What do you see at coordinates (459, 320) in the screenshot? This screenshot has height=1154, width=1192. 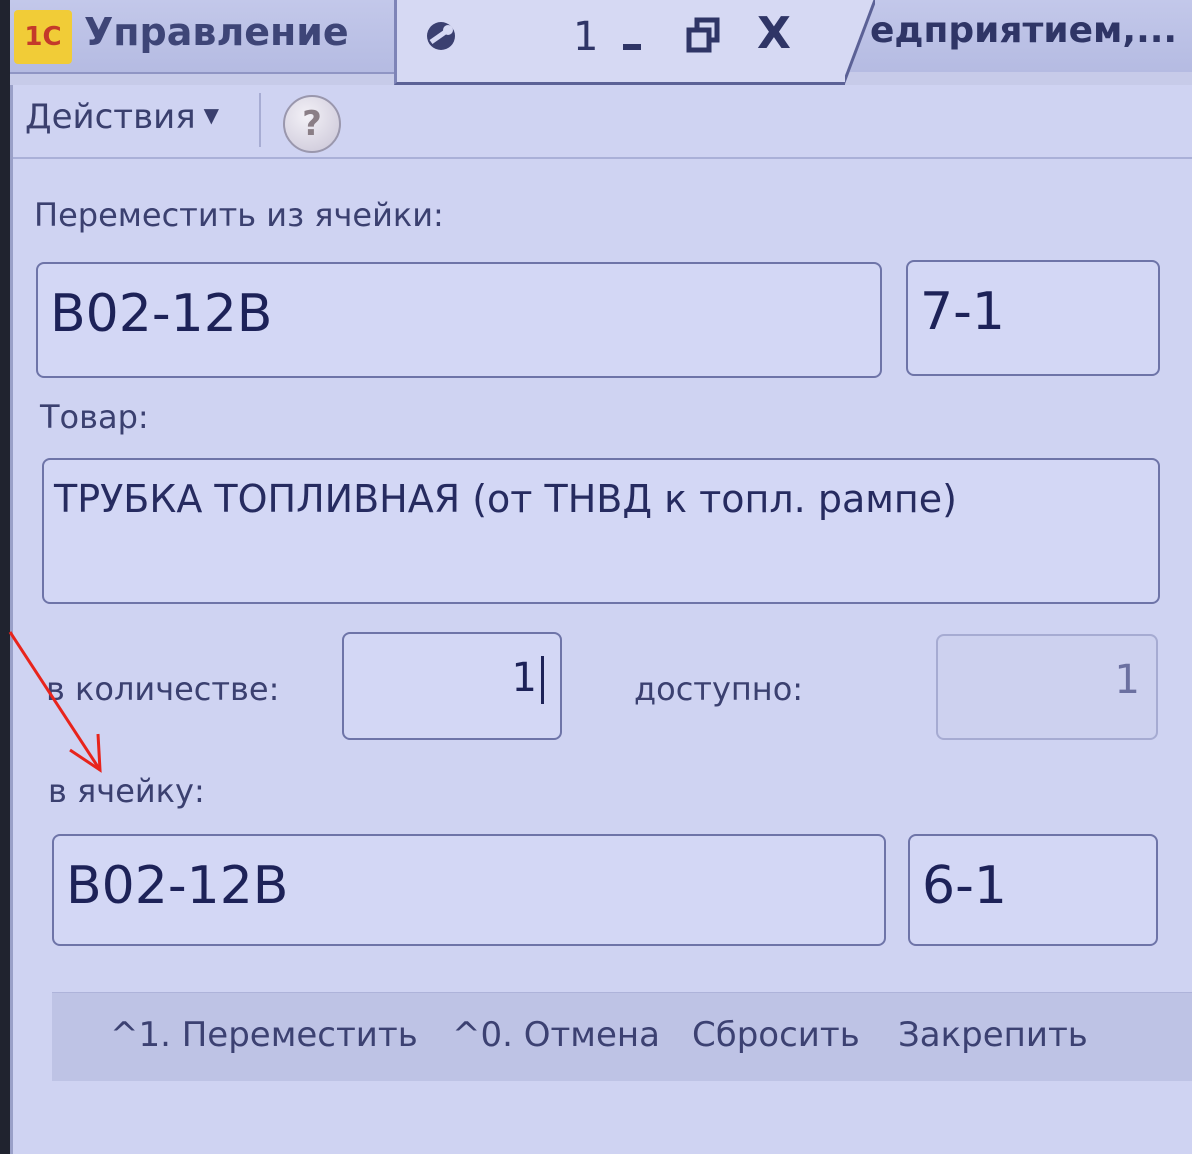 I see `from-cell-field: B02-12B` at bounding box center [459, 320].